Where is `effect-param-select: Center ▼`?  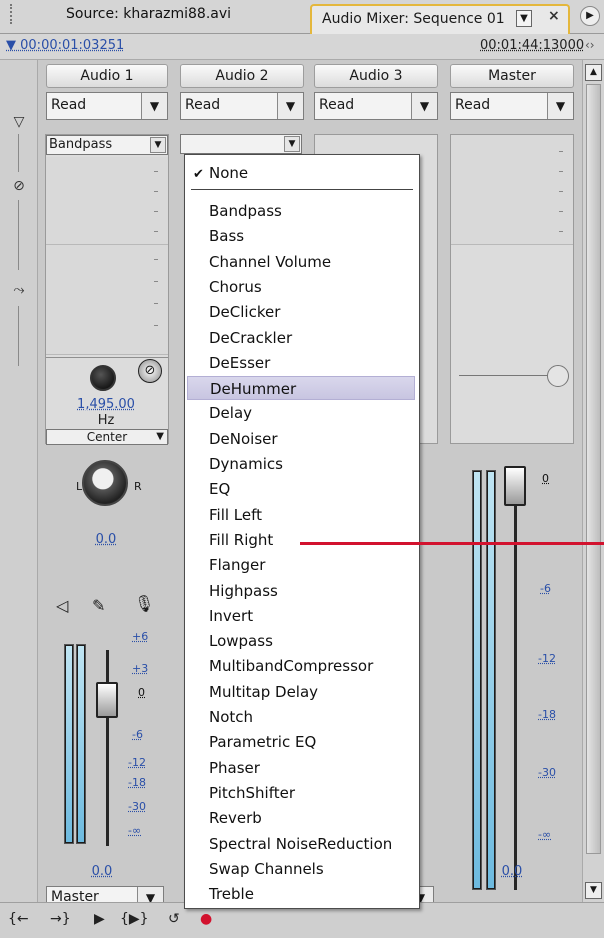 effect-param-select: Center ▼ is located at coordinates (107, 437).